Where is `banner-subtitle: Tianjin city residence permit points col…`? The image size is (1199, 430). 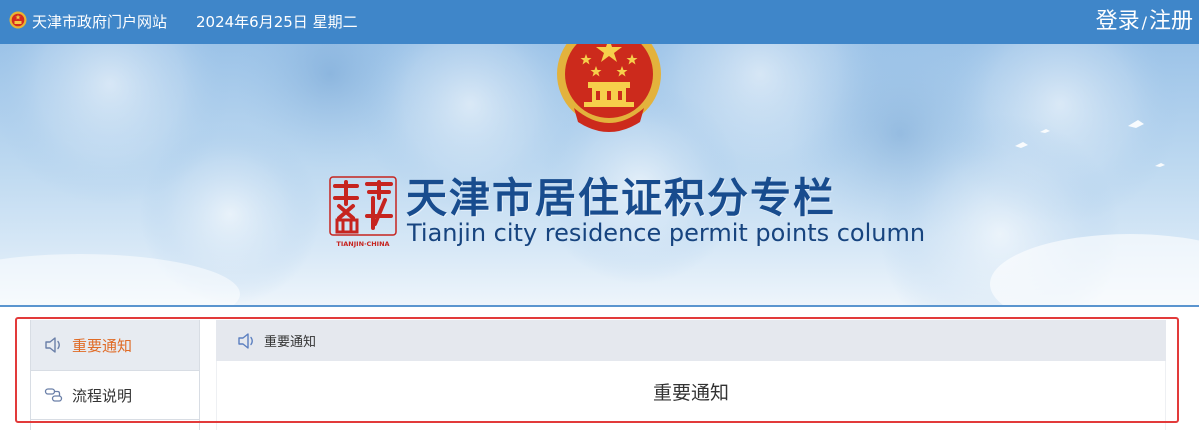 banner-subtitle: Tianjin city residence permit points col… is located at coordinates (666, 233).